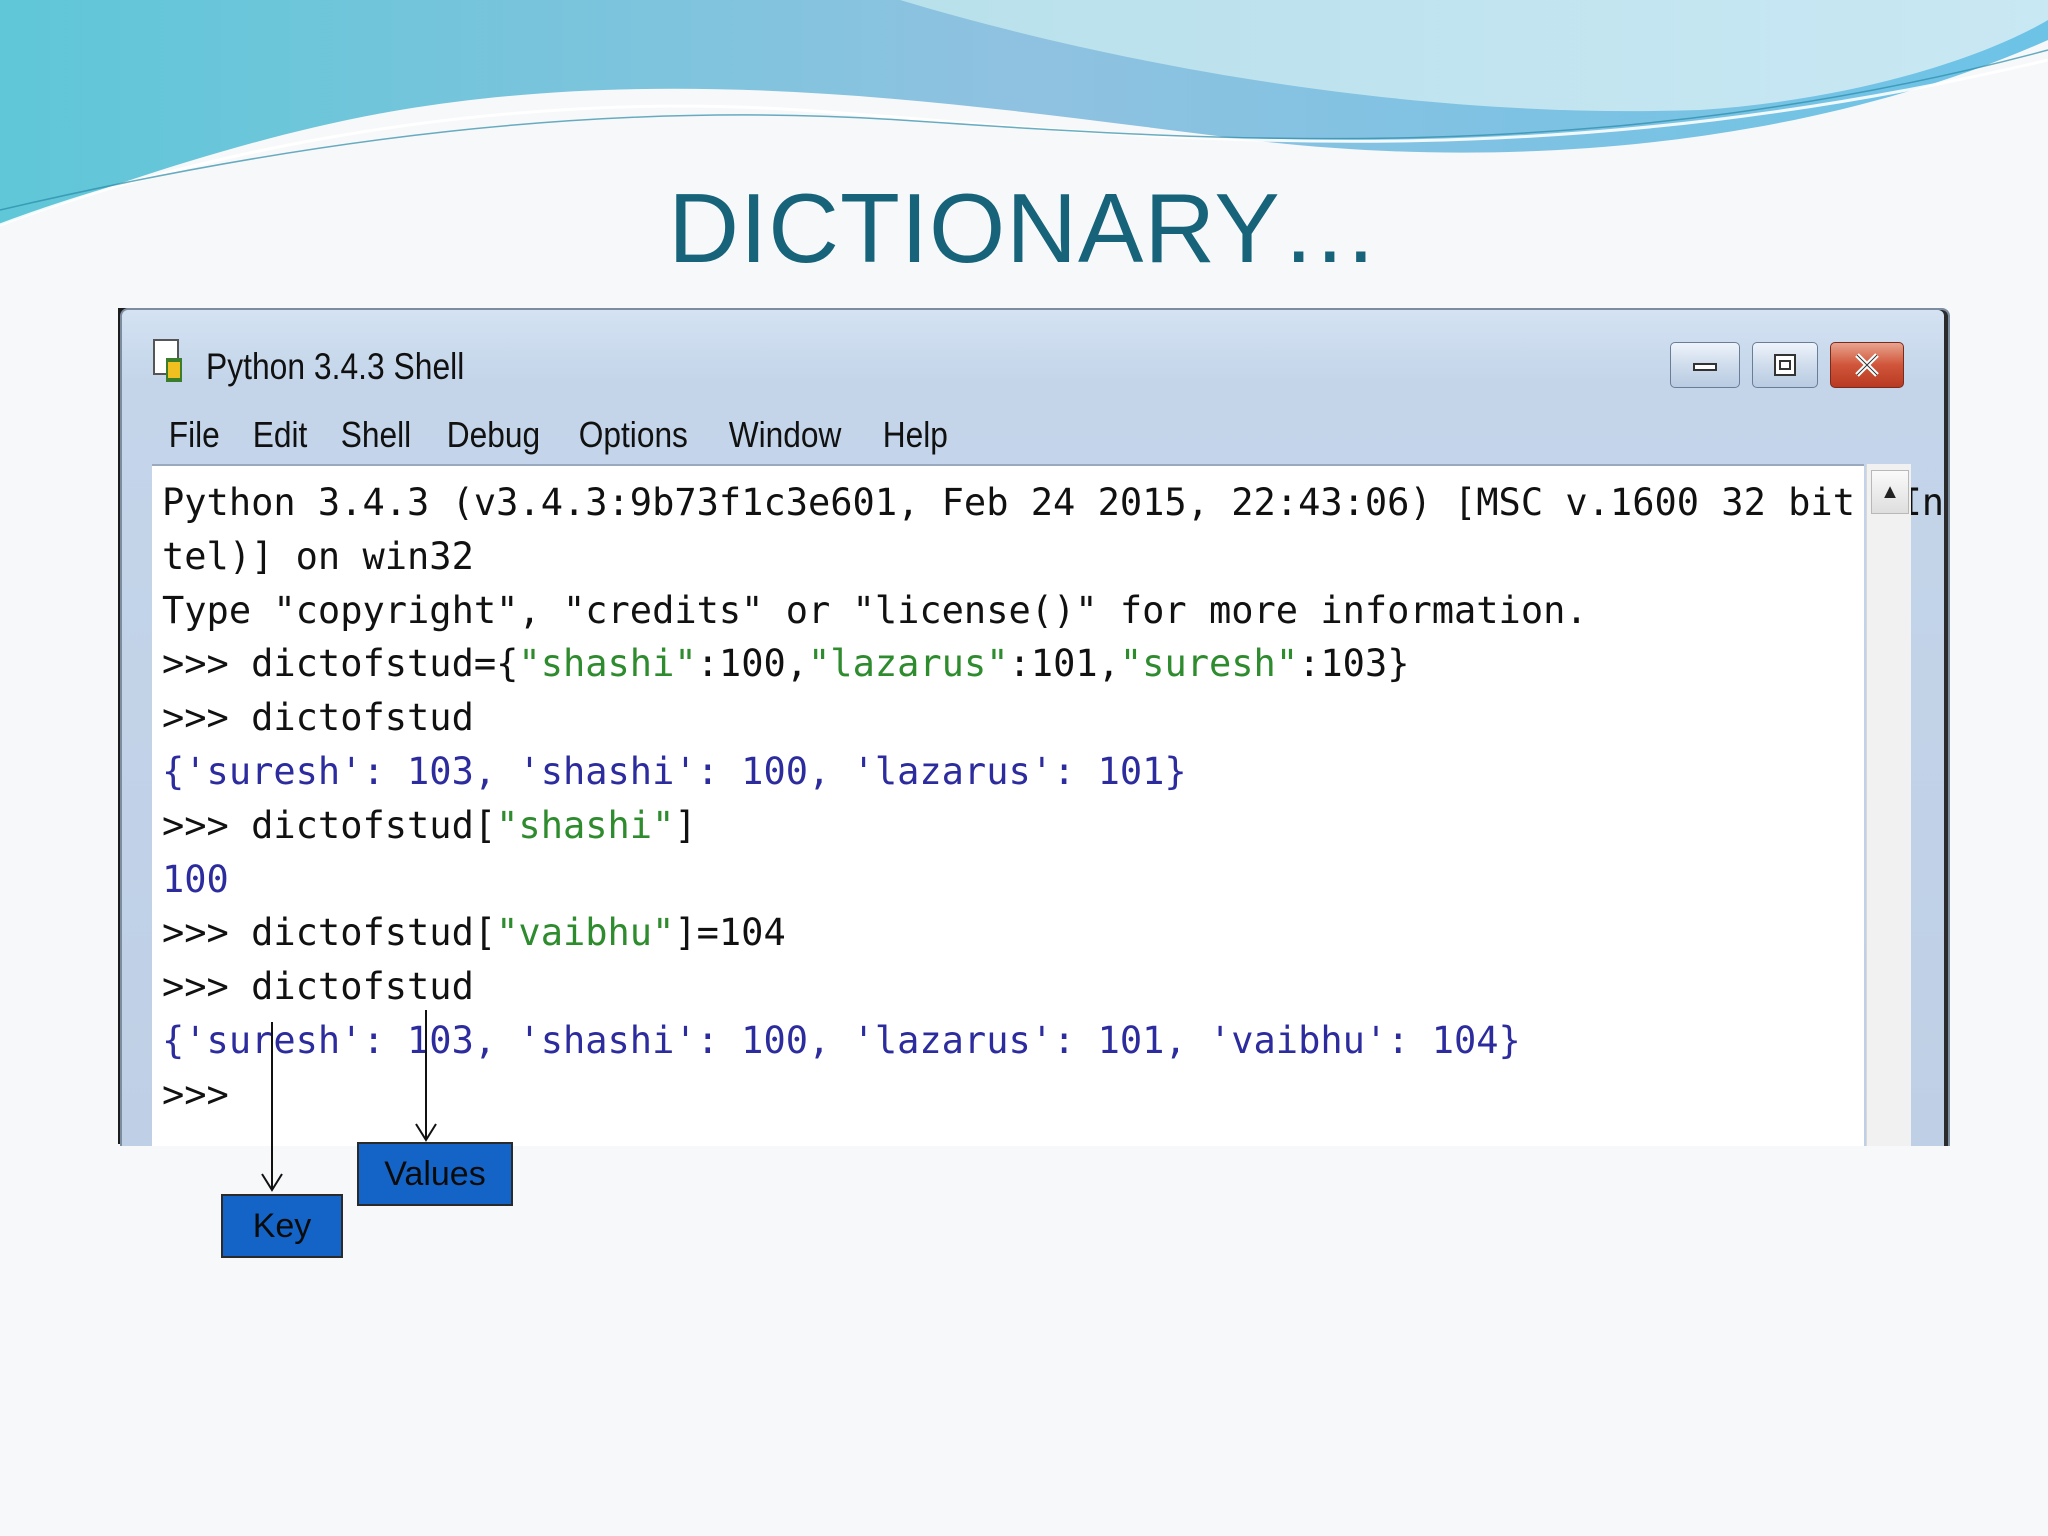 The width and height of the screenshot is (2048, 1536). What do you see at coordinates (282, 1226) in the screenshot?
I see `key-callout-label: Key` at bounding box center [282, 1226].